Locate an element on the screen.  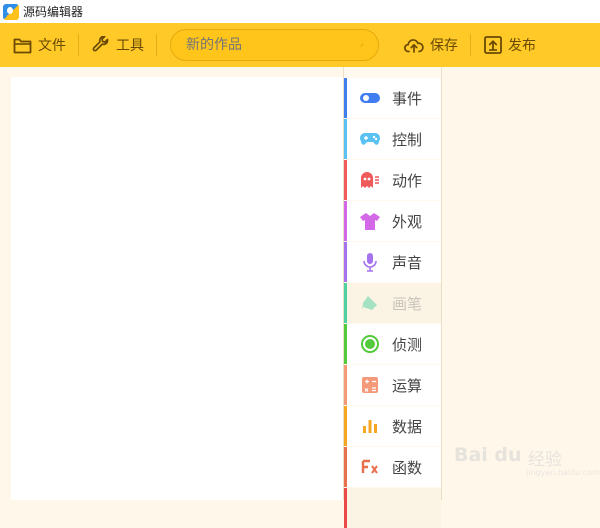
ghost-icon is located at coordinates (370, 180).